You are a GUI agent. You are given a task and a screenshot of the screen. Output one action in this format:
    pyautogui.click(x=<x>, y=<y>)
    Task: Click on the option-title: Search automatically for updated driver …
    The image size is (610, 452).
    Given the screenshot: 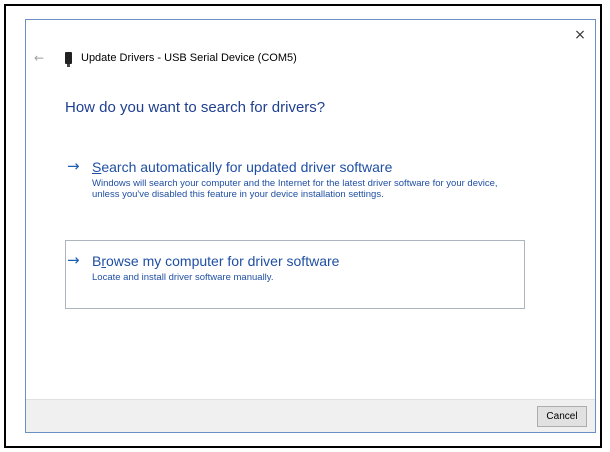 What is the action you would take?
    pyautogui.click(x=242, y=167)
    